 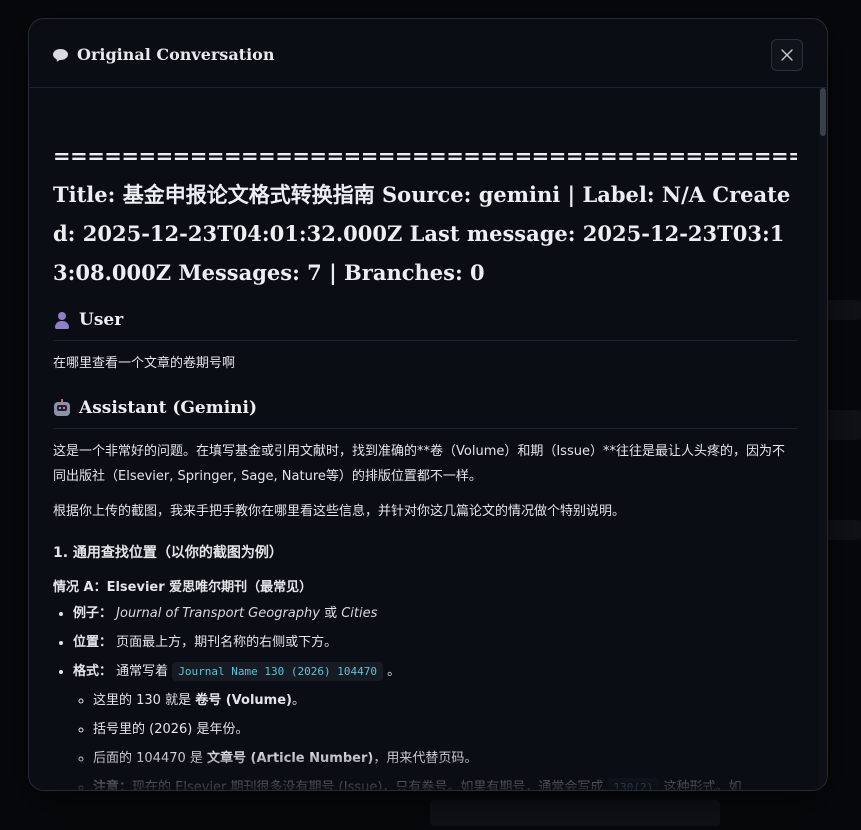 I want to click on modal-title-text: Original Conversation, so click(x=176, y=54).